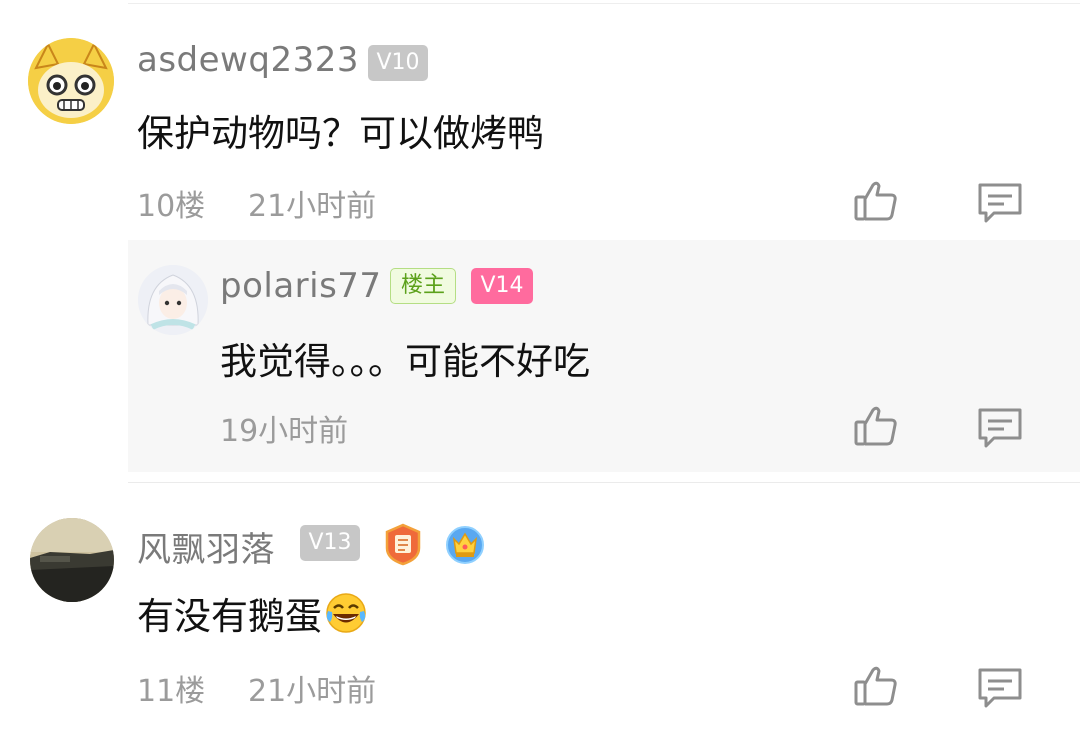  What do you see at coordinates (604, 482) in the screenshot?
I see `comment-divider` at bounding box center [604, 482].